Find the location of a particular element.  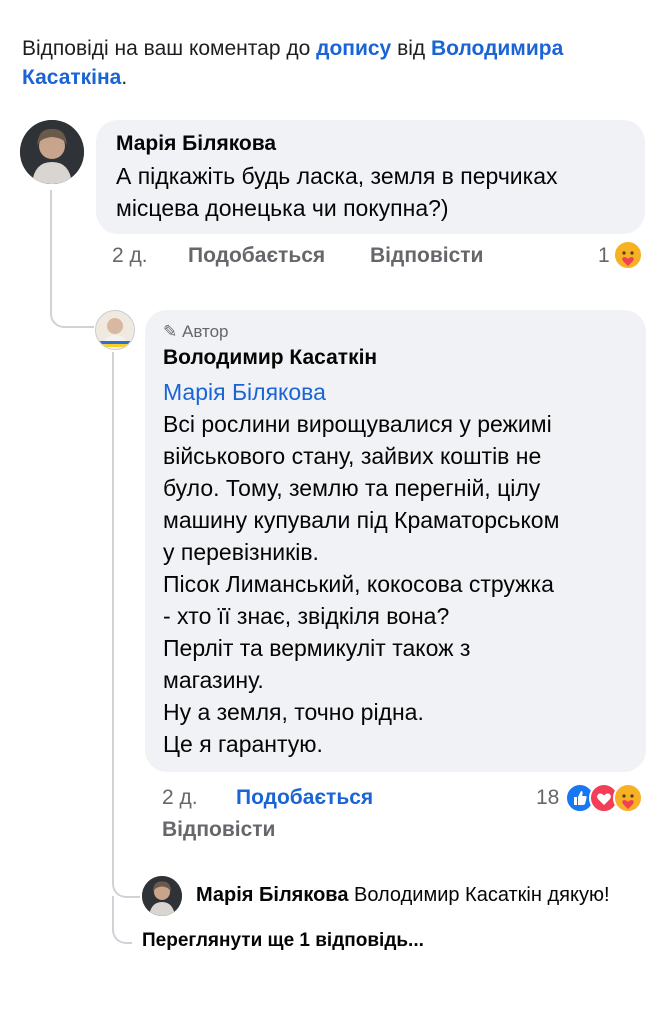

reply-text-line: Ну а земля, точно рідна. is located at coordinates (293, 712).